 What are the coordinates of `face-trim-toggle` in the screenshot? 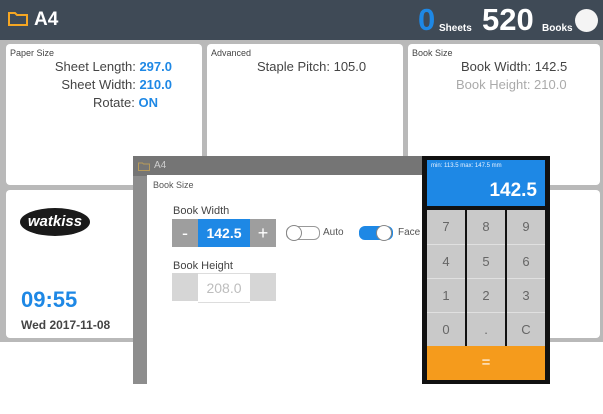 It's located at (376, 233).